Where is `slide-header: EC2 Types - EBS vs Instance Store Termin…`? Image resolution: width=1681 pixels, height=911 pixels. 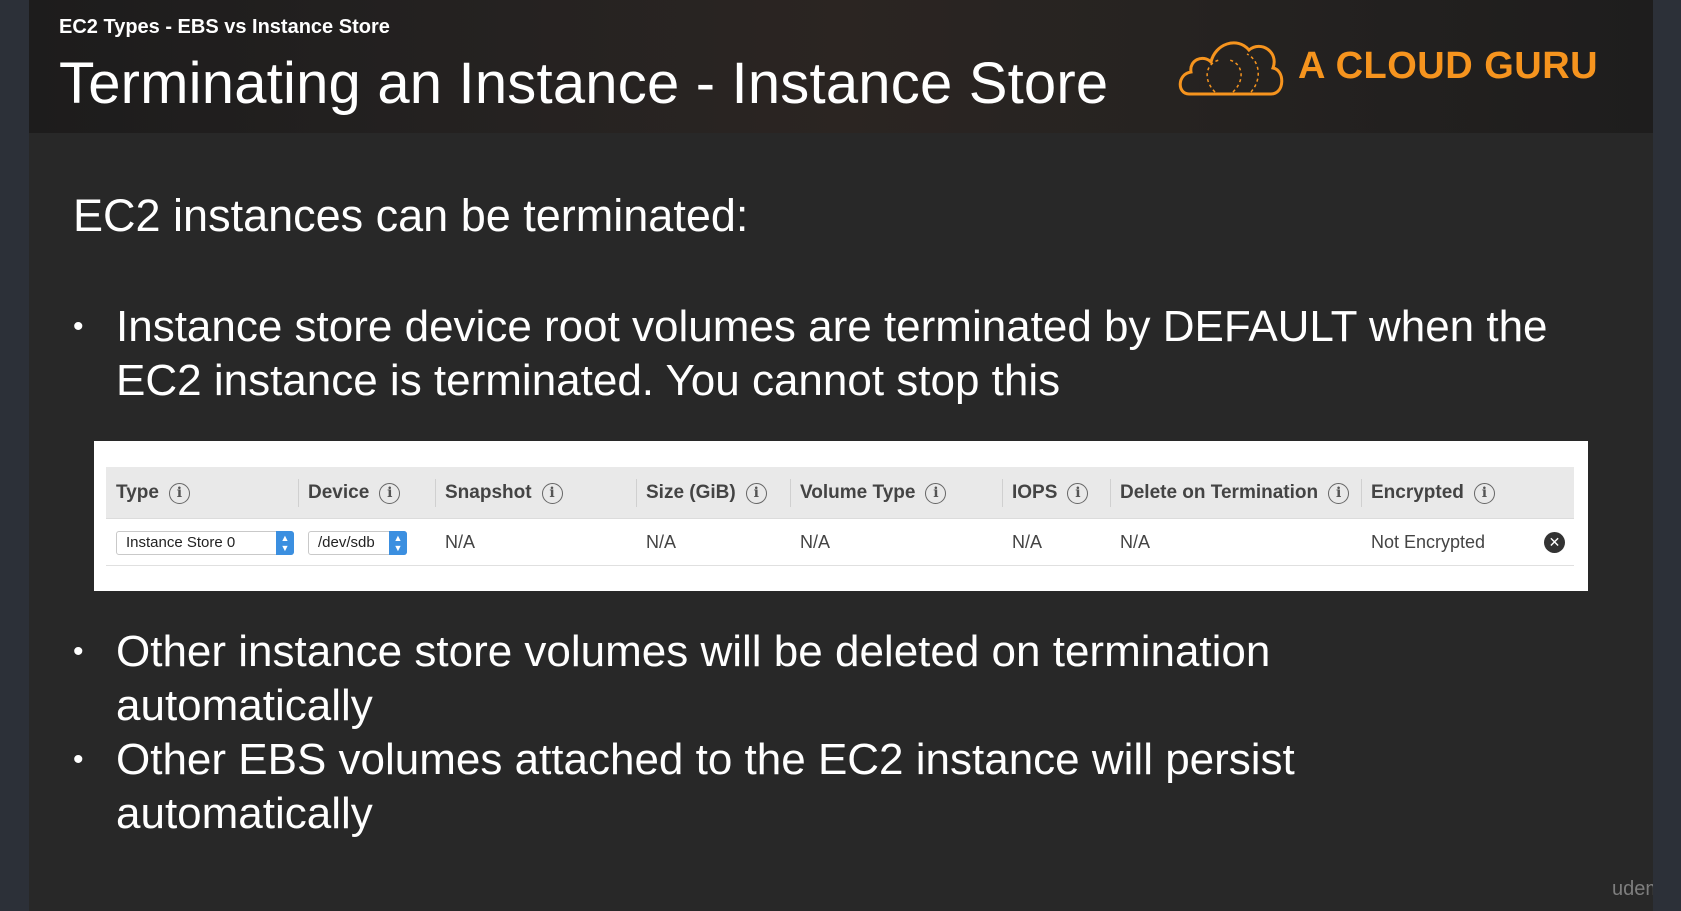
slide-header: EC2 Types - EBS vs Instance Store Termin… is located at coordinates (841, 66).